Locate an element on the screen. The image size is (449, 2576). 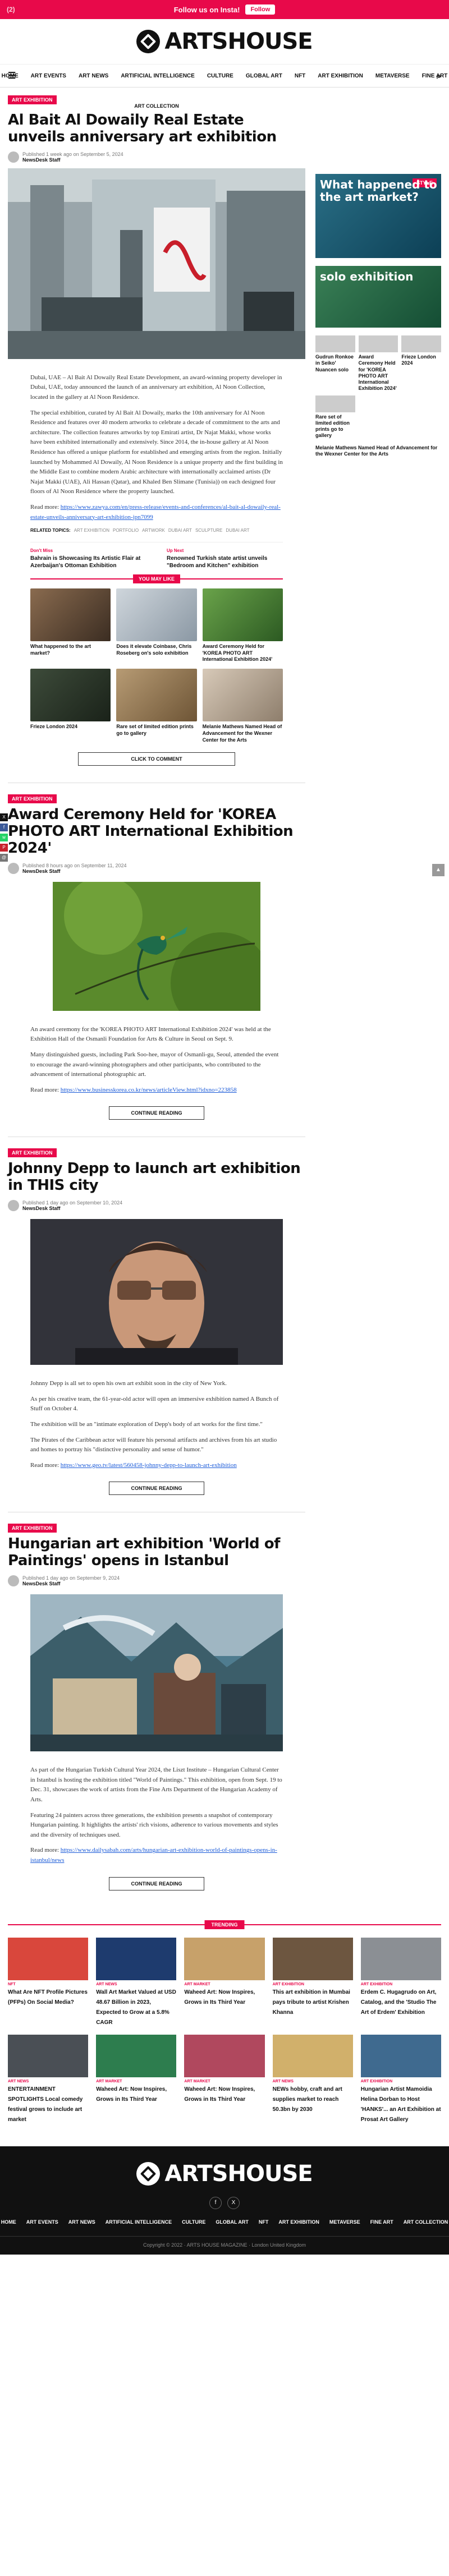
search-icon: ⌕ is located at coordinates (439, 76).